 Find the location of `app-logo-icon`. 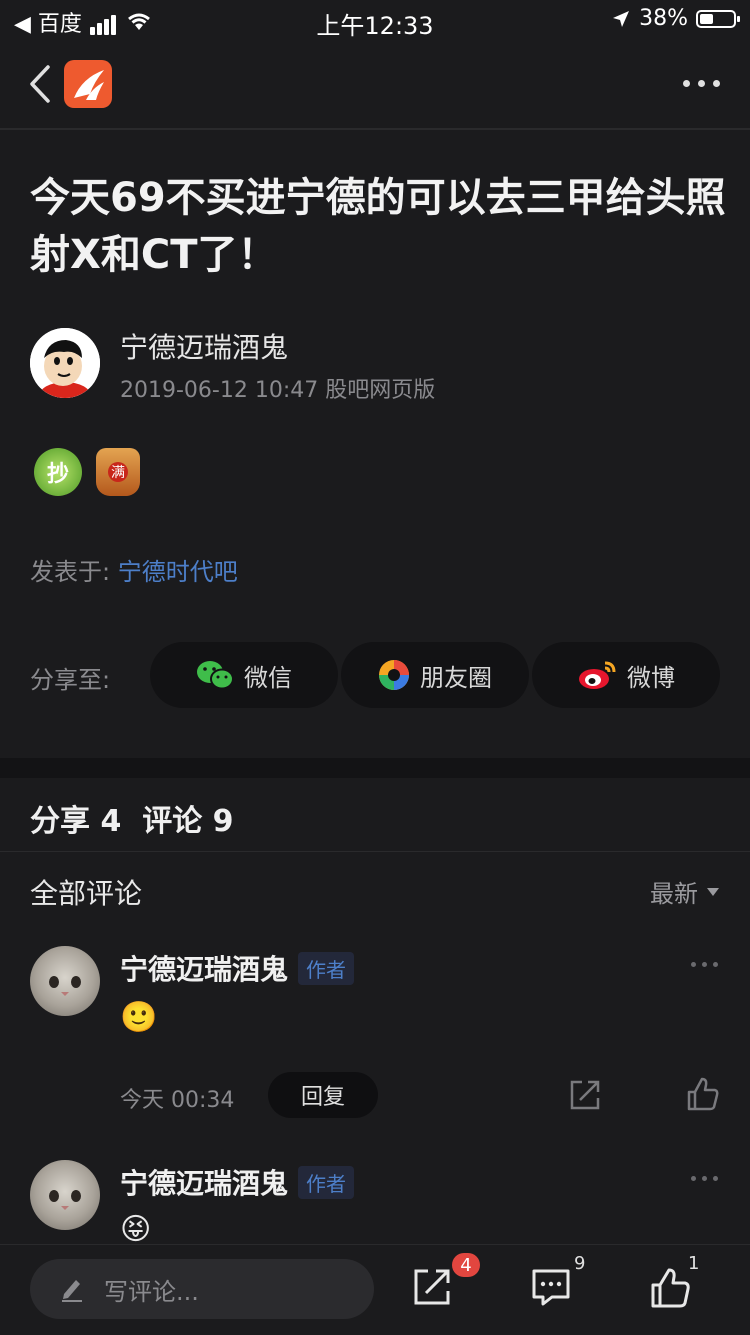

app-logo-icon is located at coordinates (89, 85).